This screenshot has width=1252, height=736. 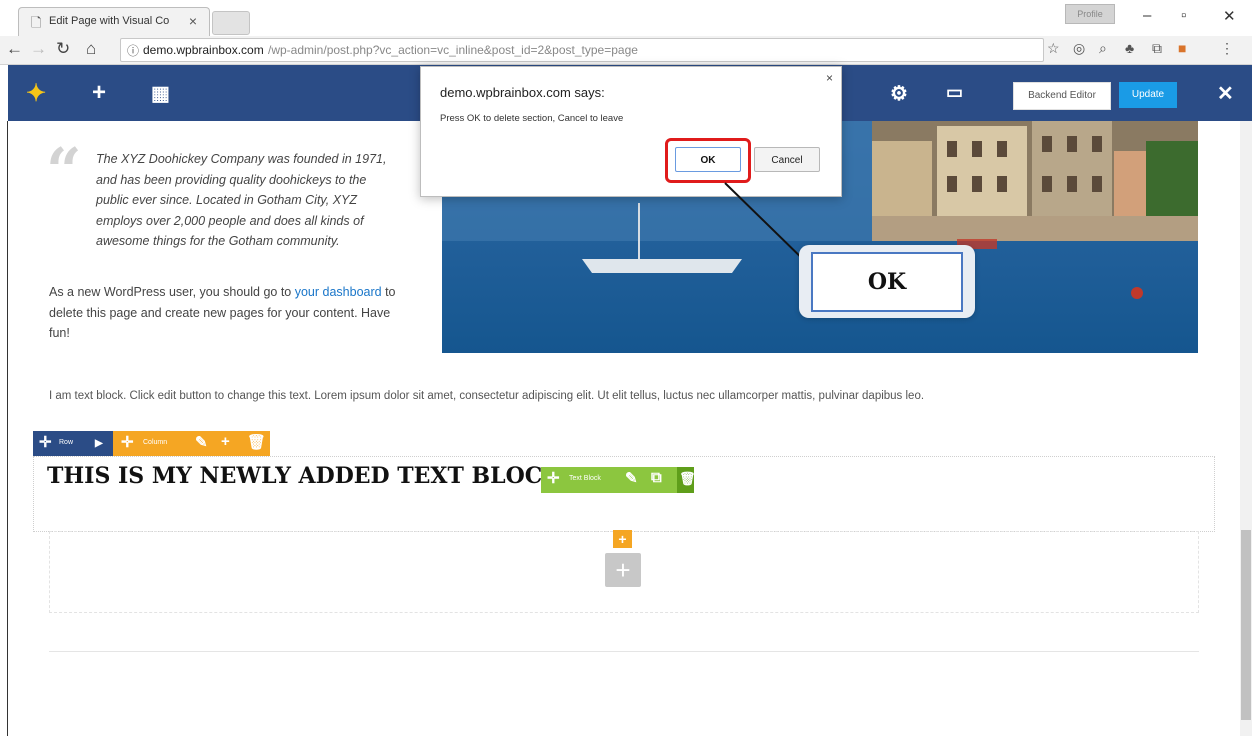 What do you see at coordinates (1225, 93) in the screenshot?
I see `close-editor-icon: ✕` at bounding box center [1225, 93].